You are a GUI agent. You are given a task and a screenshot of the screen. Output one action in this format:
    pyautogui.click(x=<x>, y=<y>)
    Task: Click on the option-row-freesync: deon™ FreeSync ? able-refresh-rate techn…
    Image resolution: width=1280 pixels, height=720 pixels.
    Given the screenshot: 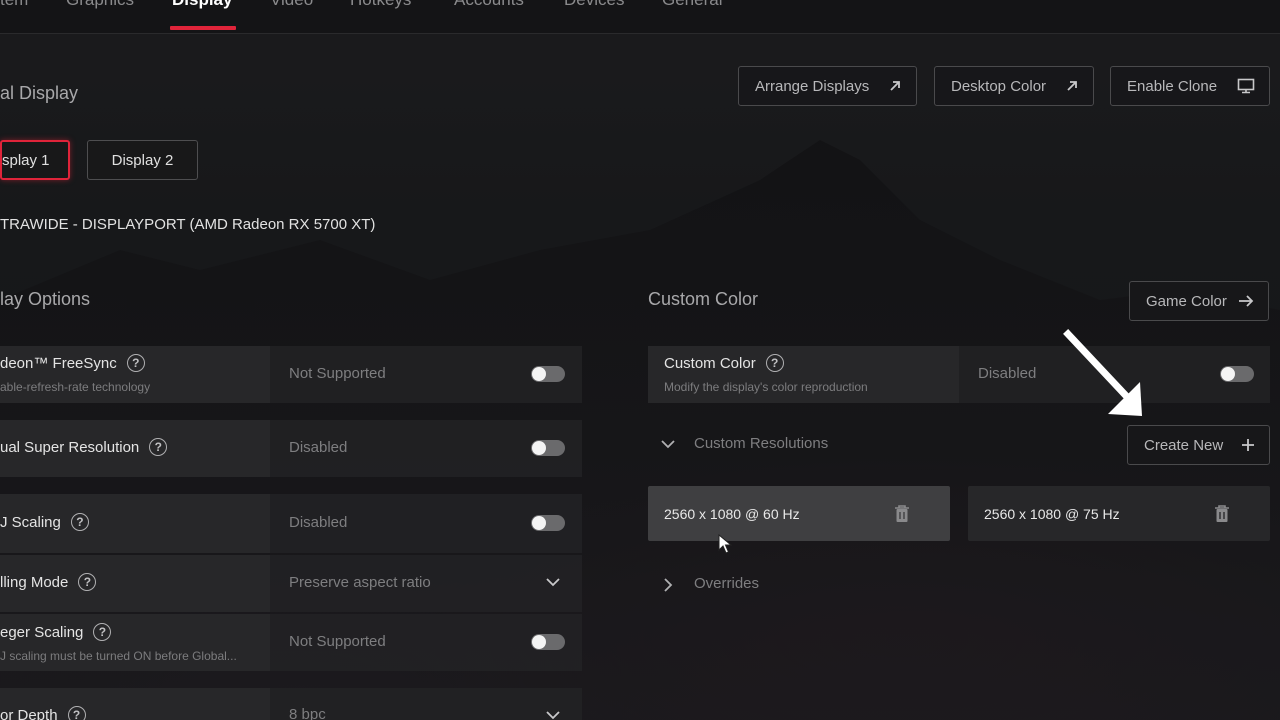 What is the action you would take?
    pyautogui.click(x=291, y=374)
    